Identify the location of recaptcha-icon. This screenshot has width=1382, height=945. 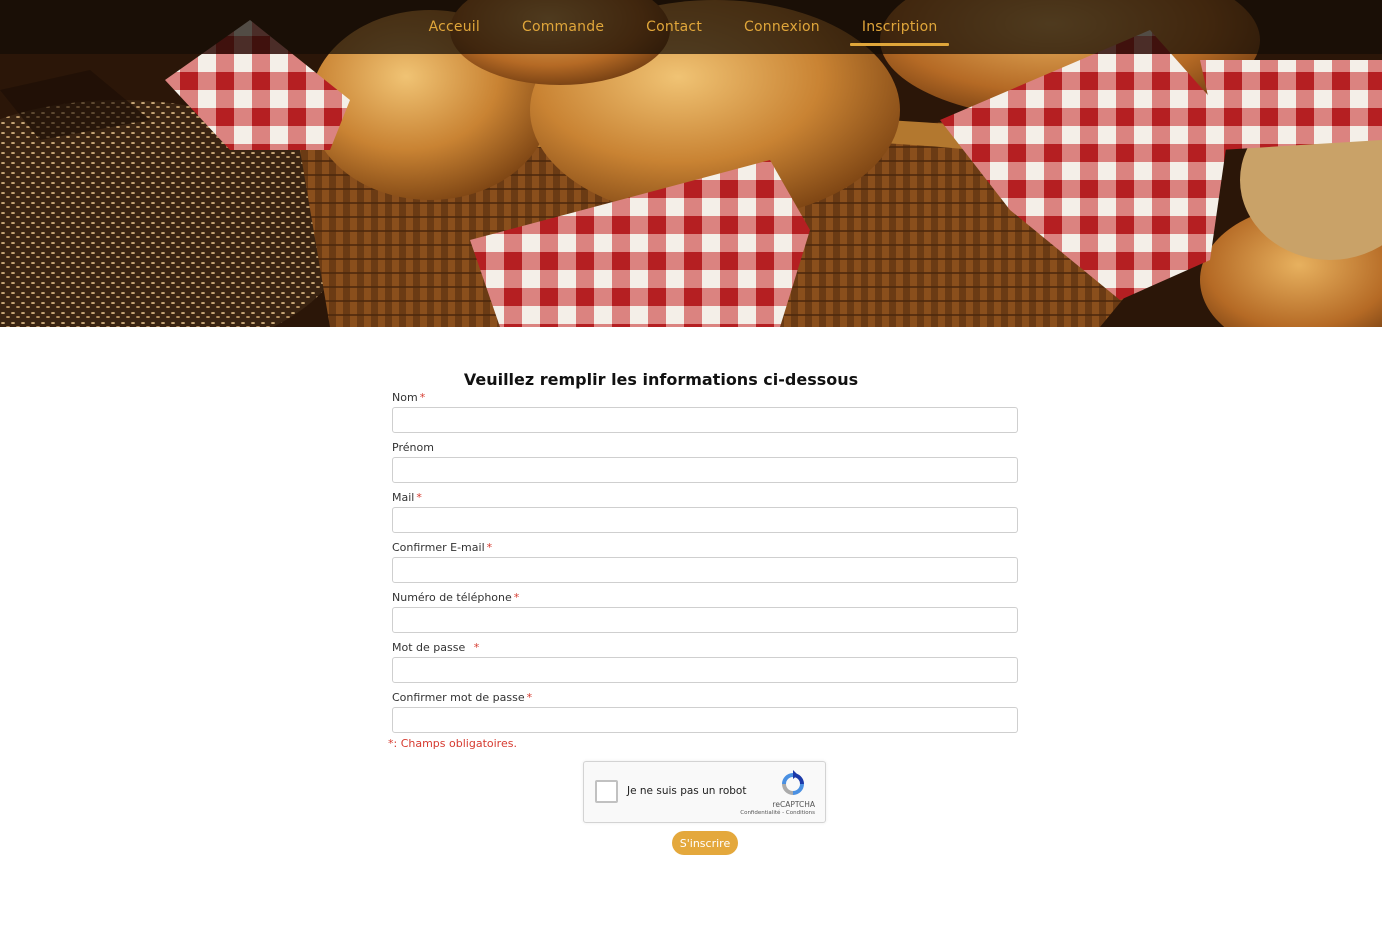
(793, 782).